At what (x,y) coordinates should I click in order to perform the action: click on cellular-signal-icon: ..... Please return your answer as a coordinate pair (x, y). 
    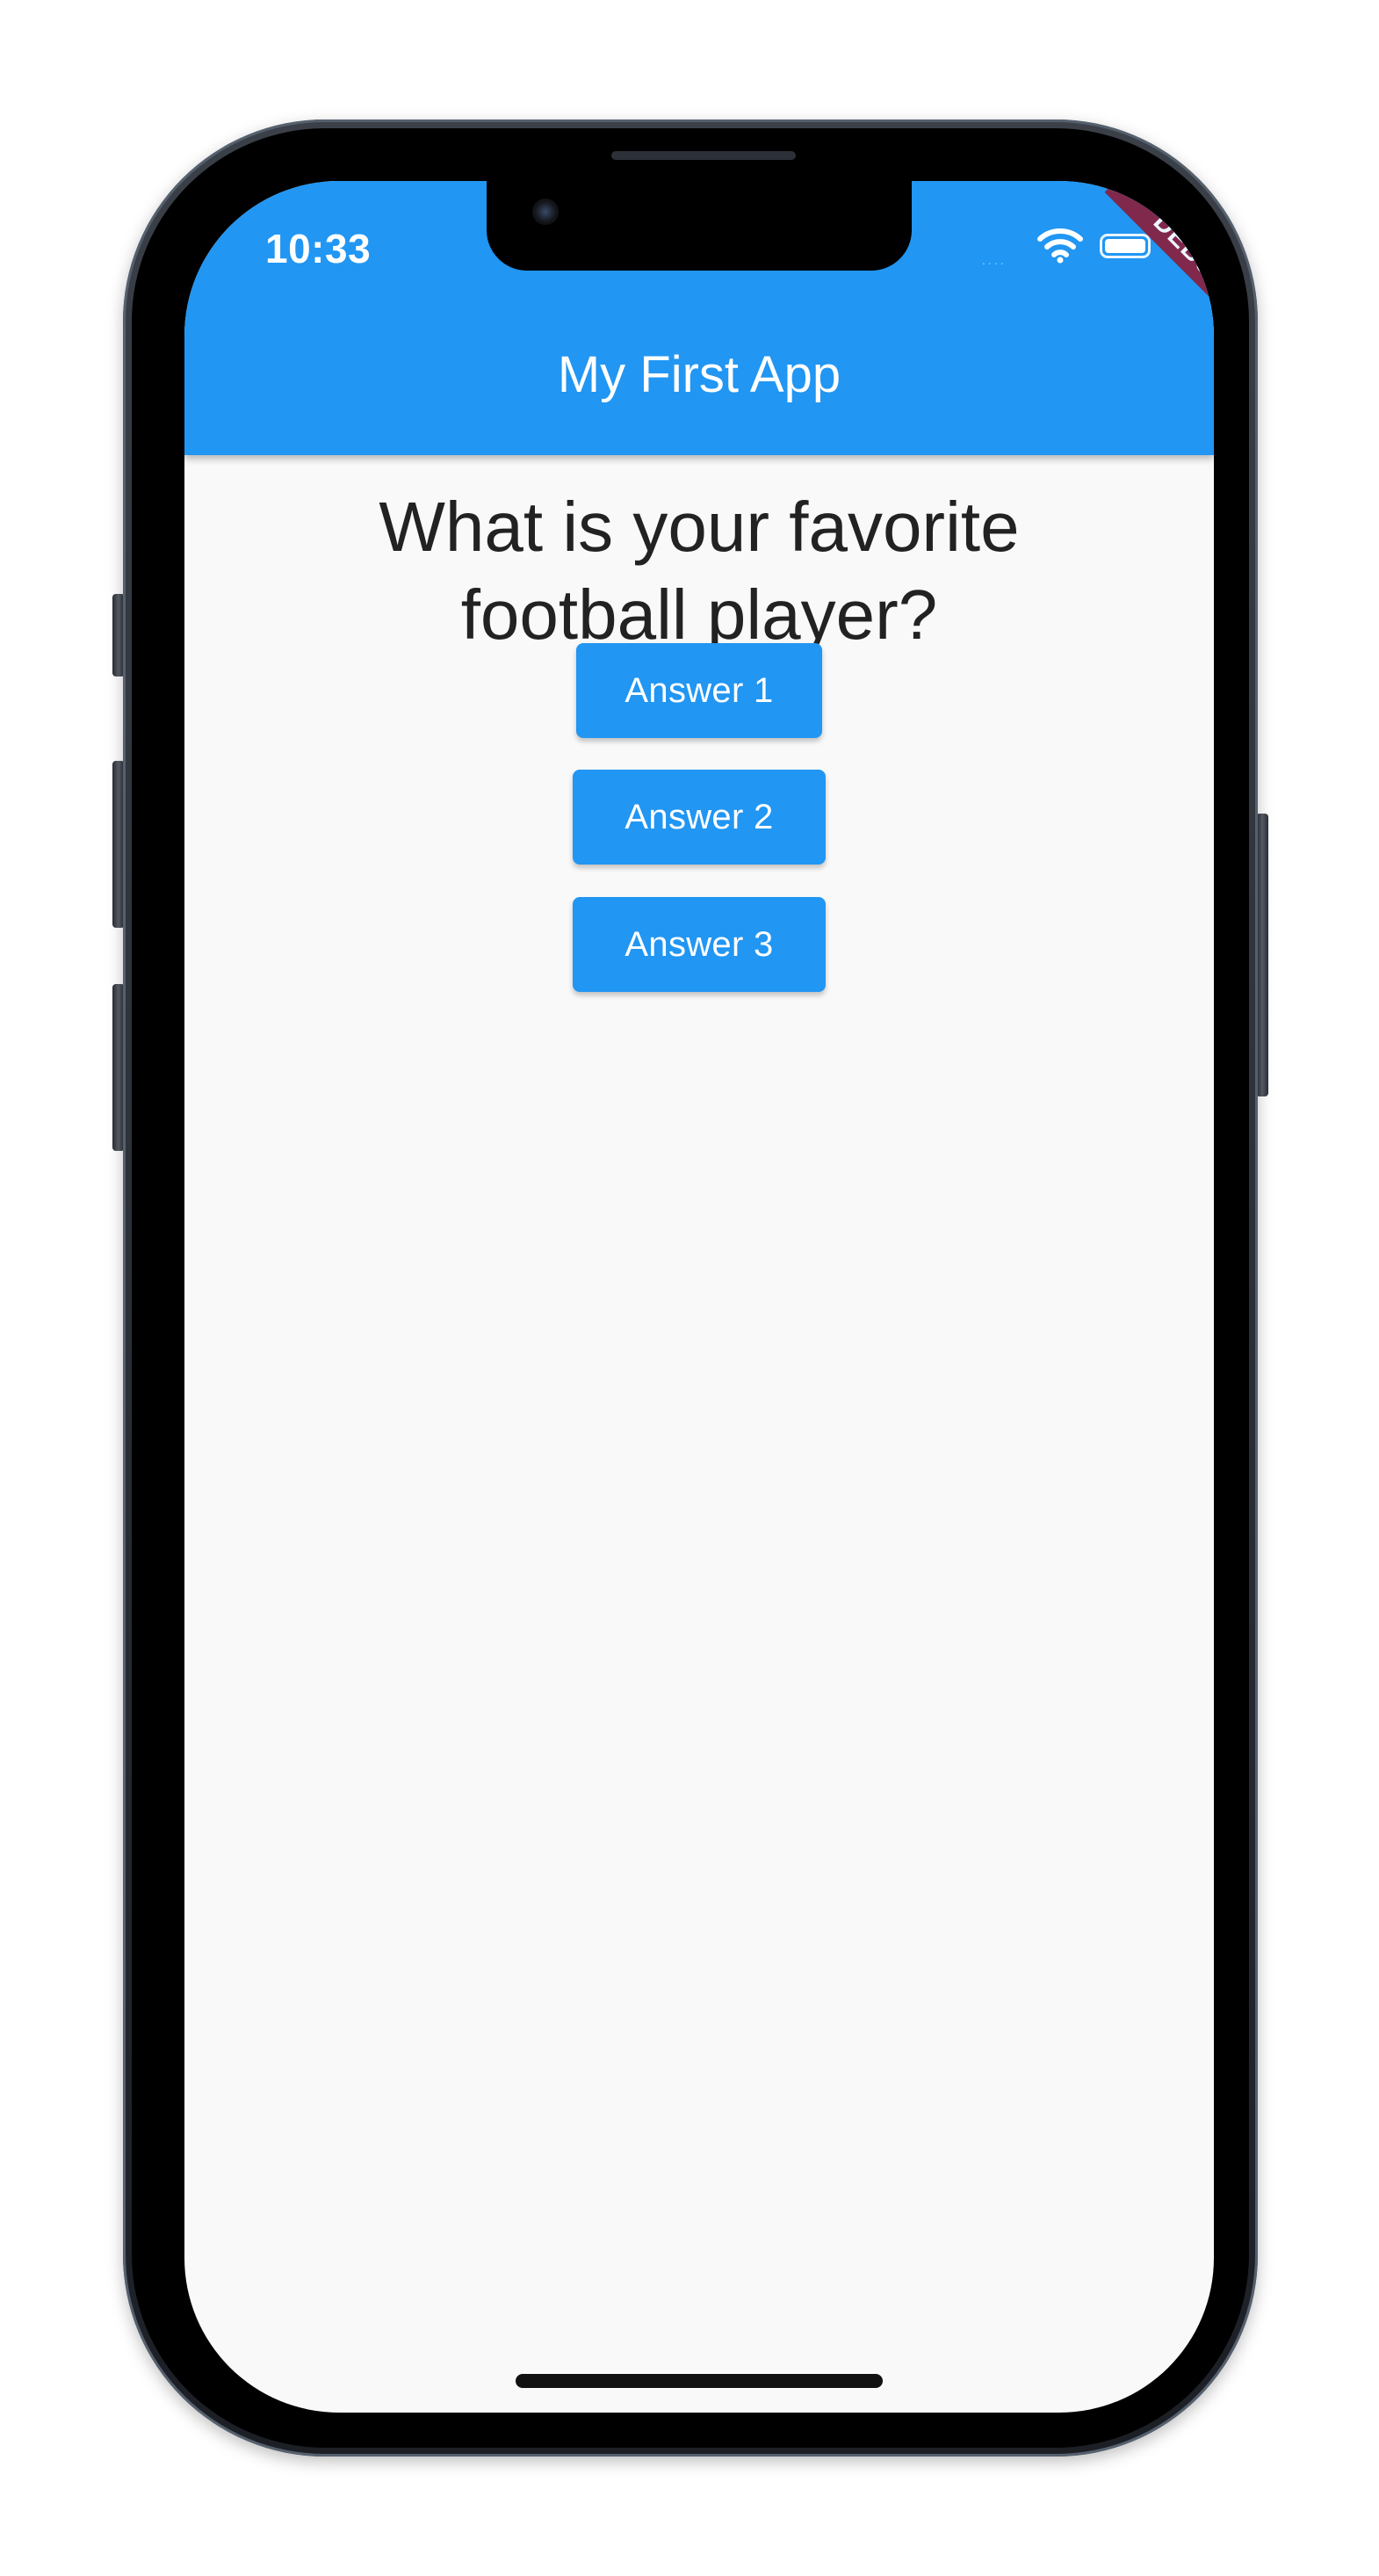
    Looking at the image, I should click on (995, 260).